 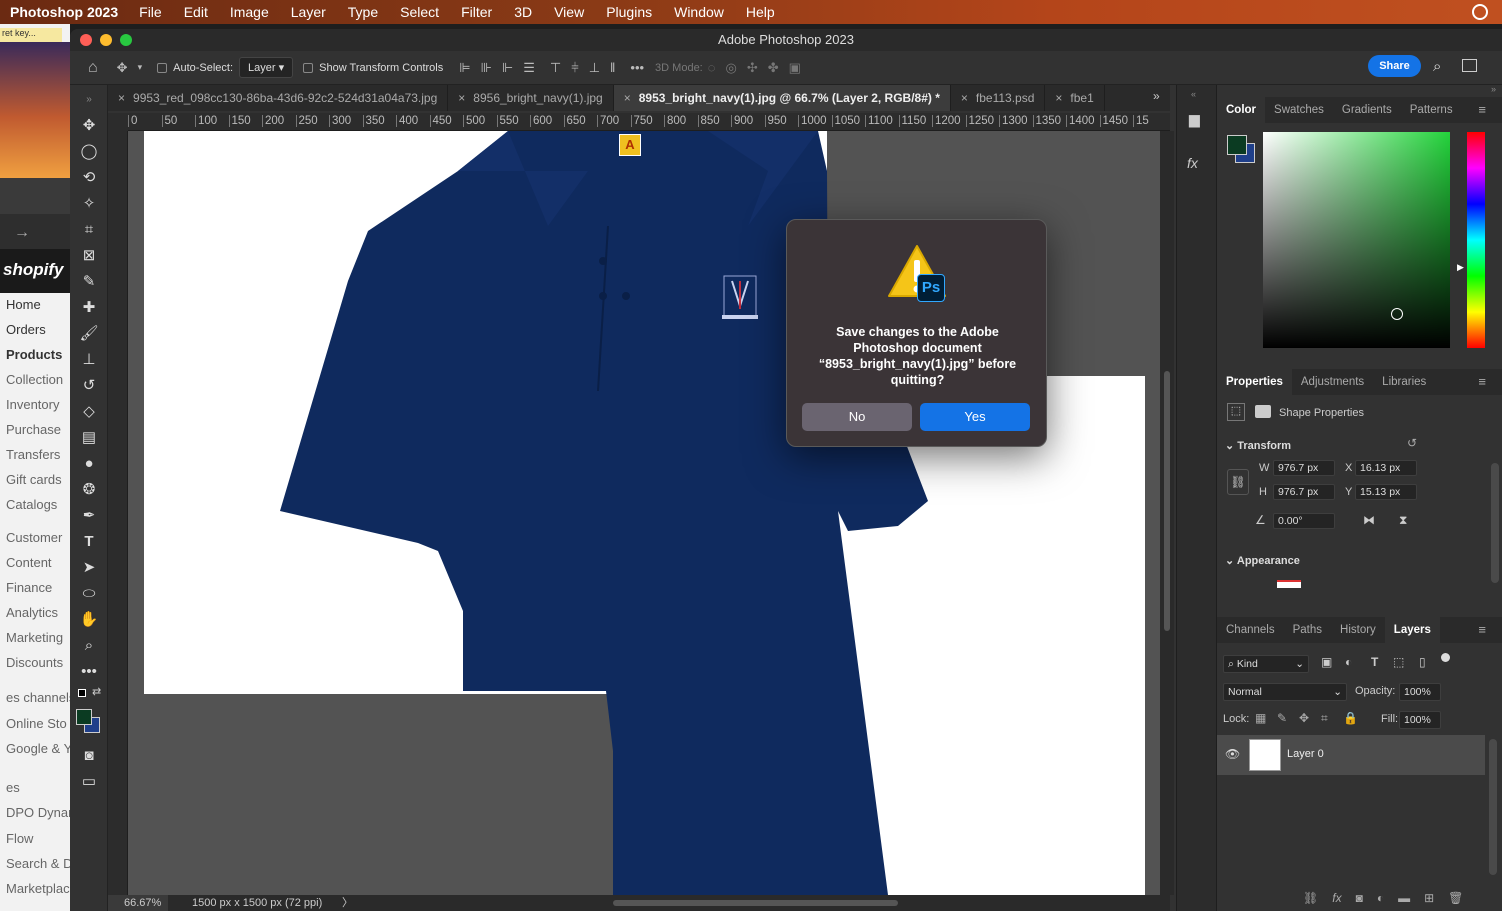 What do you see at coordinates (150, 12) in the screenshot?
I see `menu-file: File` at bounding box center [150, 12].